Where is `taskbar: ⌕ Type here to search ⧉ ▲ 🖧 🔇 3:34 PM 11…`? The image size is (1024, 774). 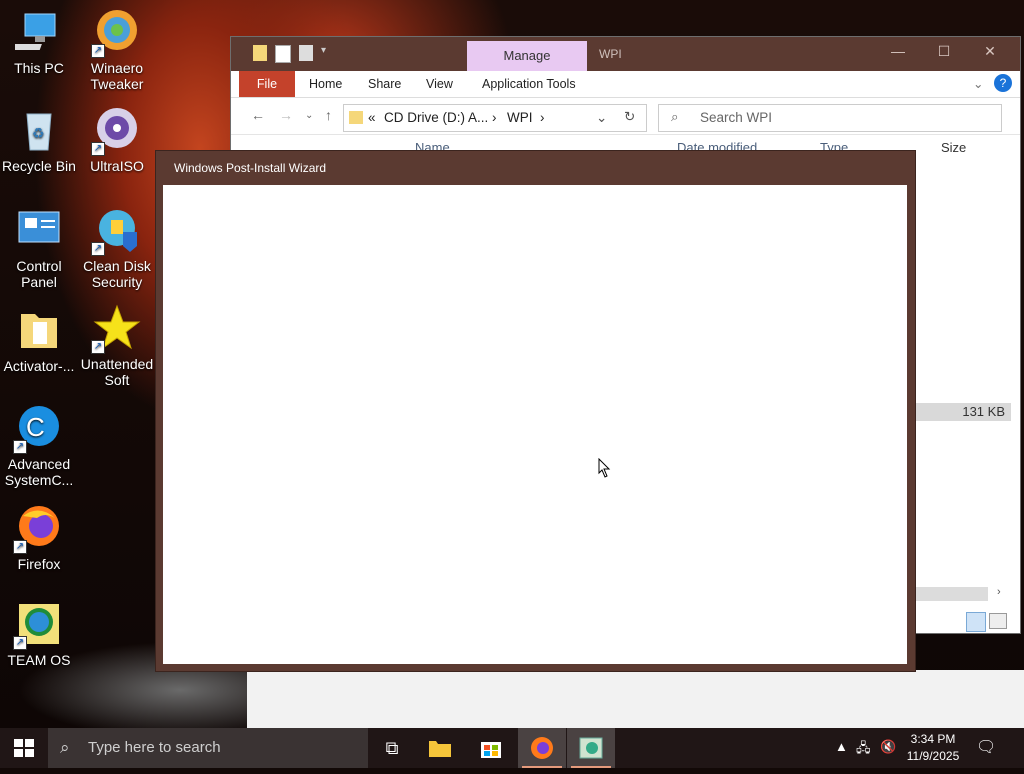
taskbar: ⌕ Type here to search ⧉ ▲ 🖧 🔇 3:34 PM 11… is located at coordinates (512, 748).